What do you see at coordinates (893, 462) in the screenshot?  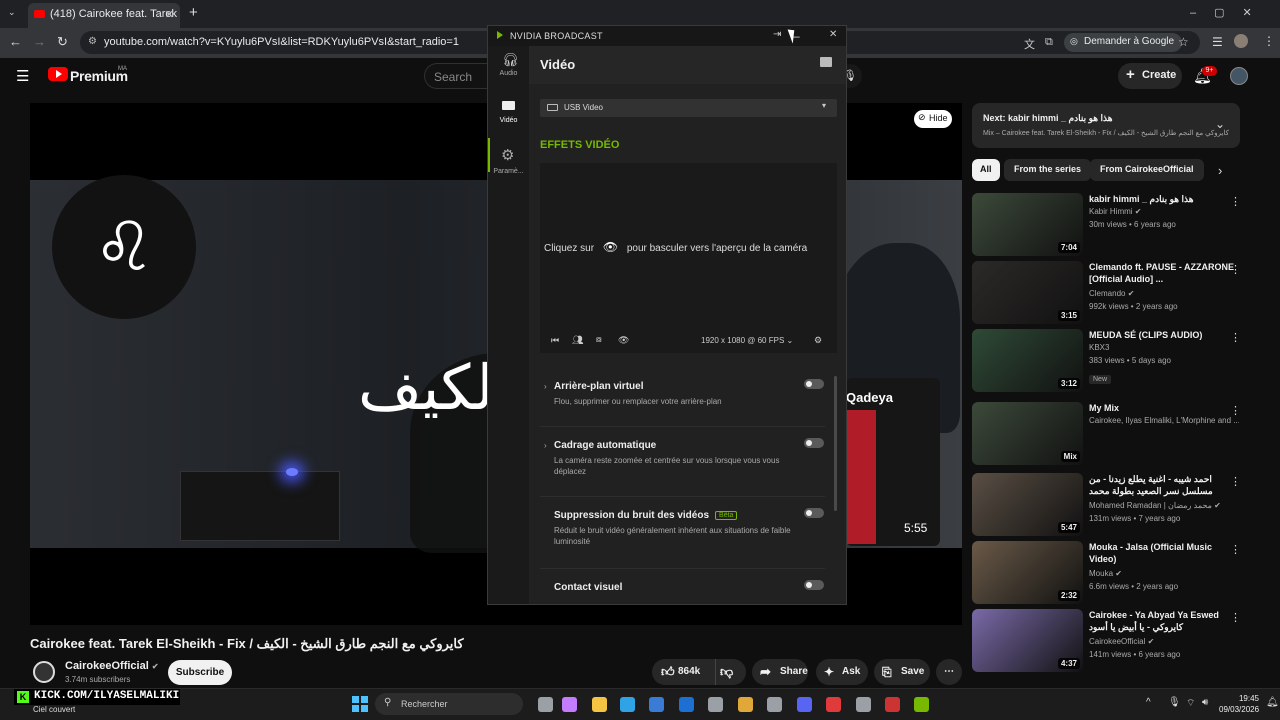 I see `endcard-video: Qadeya 5:55` at bounding box center [893, 462].